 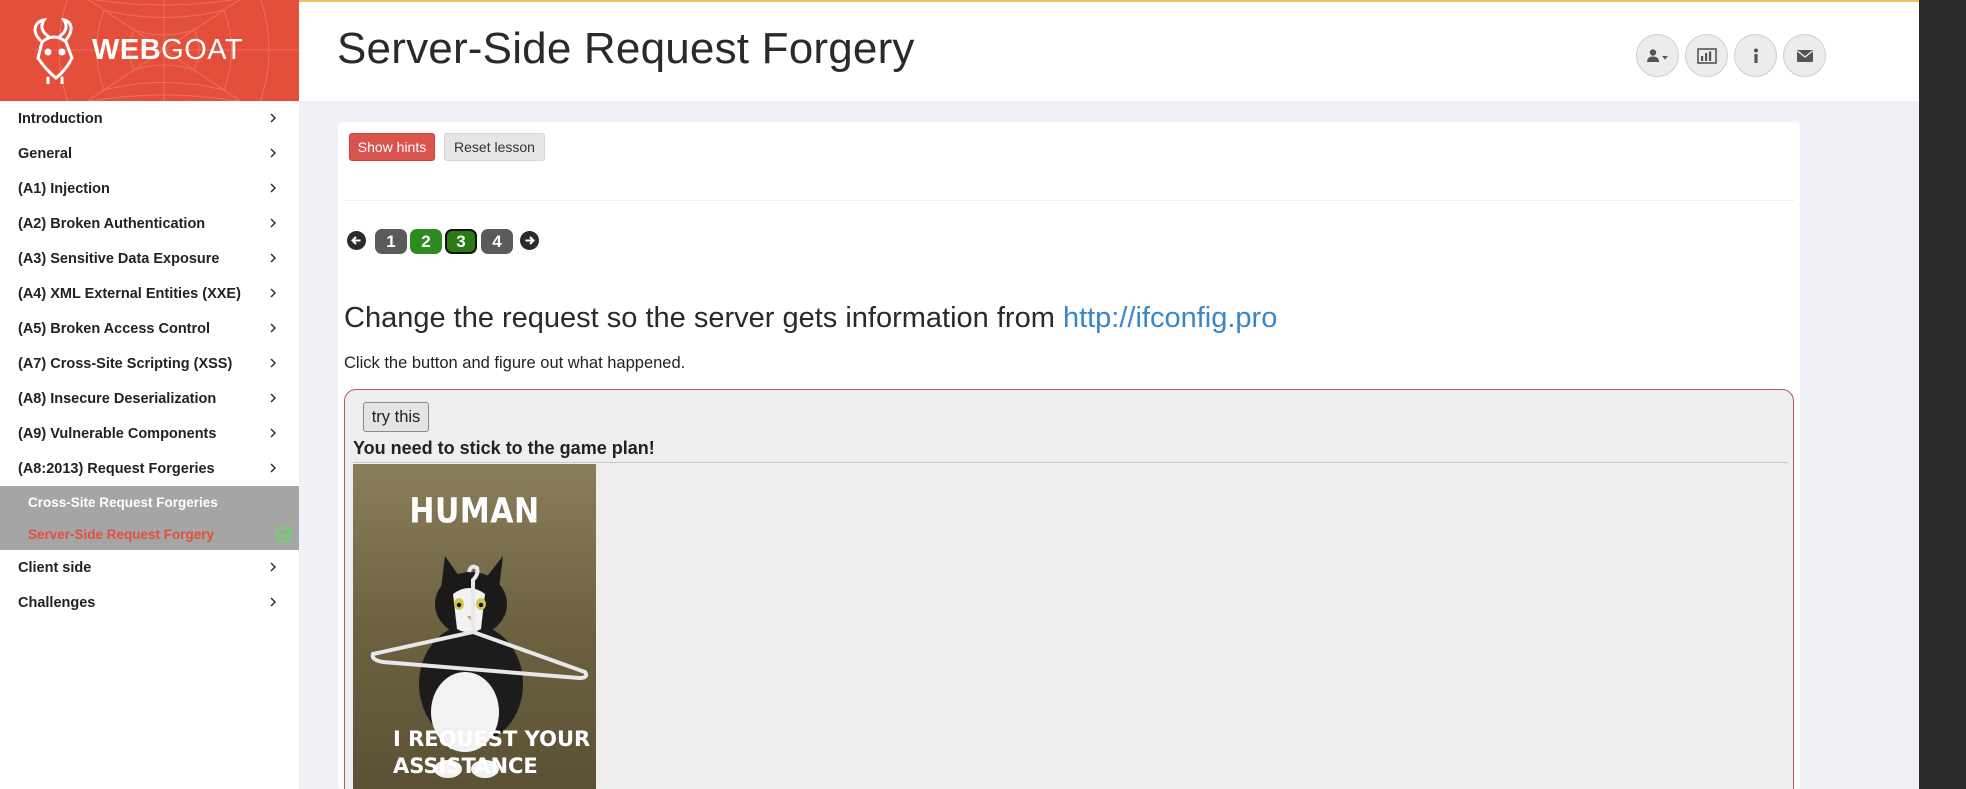 What do you see at coordinates (168, 50) in the screenshot?
I see `brand-name: WEBGOAT` at bounding box center [168, 50].